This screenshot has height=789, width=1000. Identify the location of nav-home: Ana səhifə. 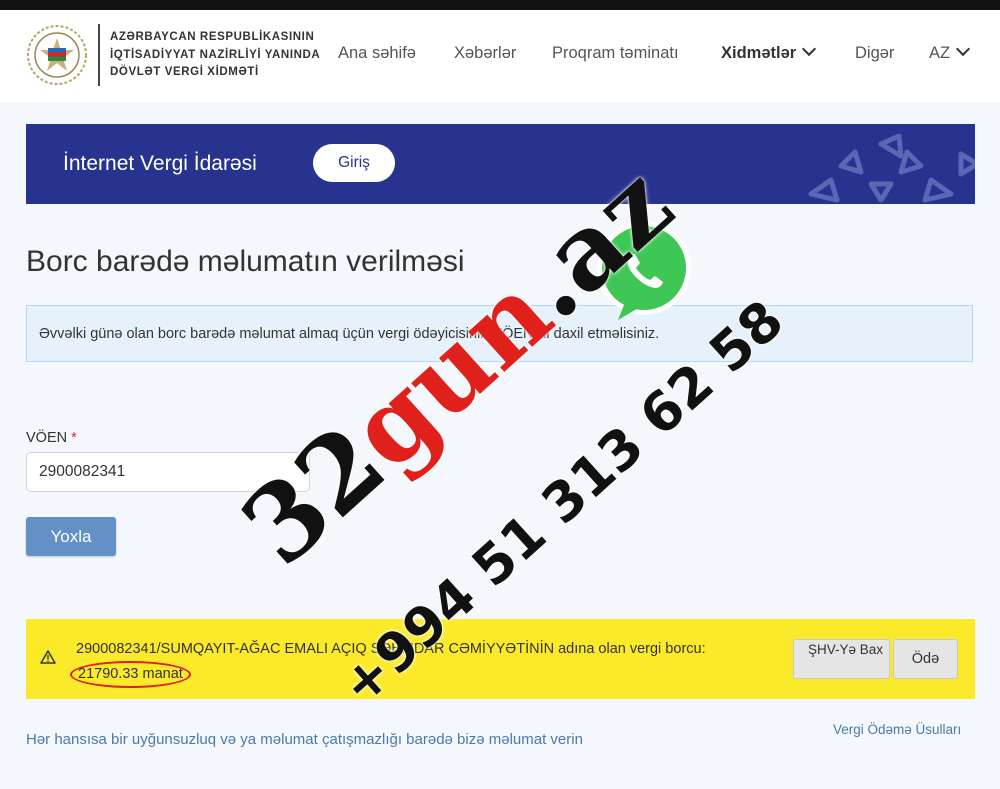
(377, 53).